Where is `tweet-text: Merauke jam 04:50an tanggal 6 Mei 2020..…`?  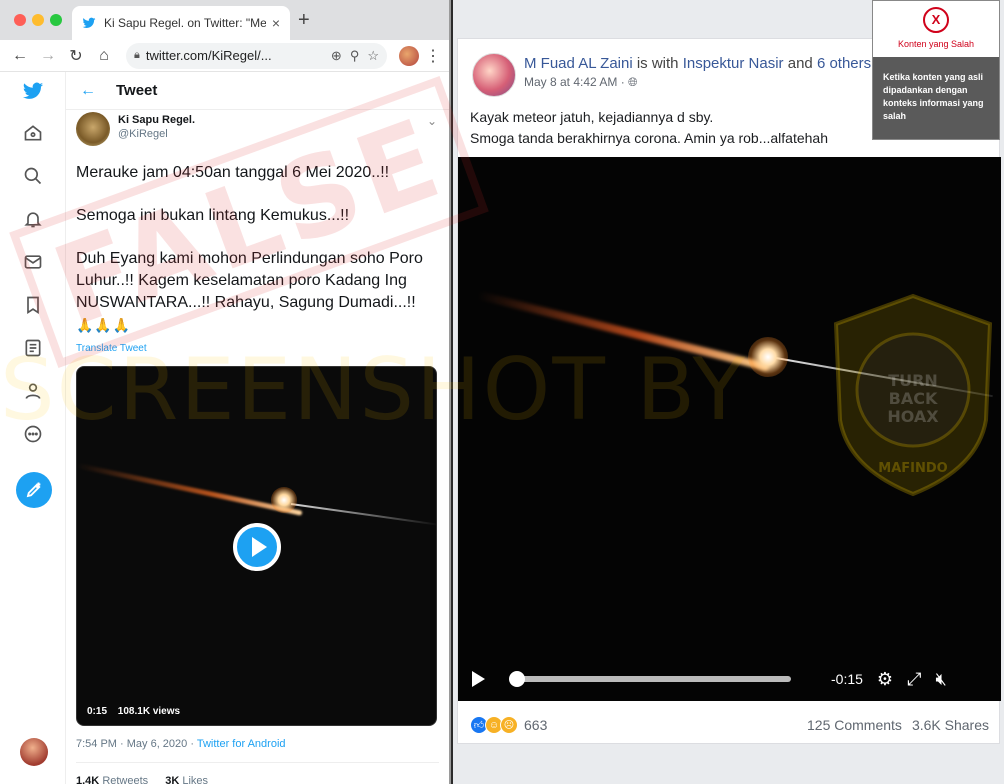 tweet-text: Merauke jam 04:50an tanggal 6 Mei 2020..… is located at coordinates (257, 258).